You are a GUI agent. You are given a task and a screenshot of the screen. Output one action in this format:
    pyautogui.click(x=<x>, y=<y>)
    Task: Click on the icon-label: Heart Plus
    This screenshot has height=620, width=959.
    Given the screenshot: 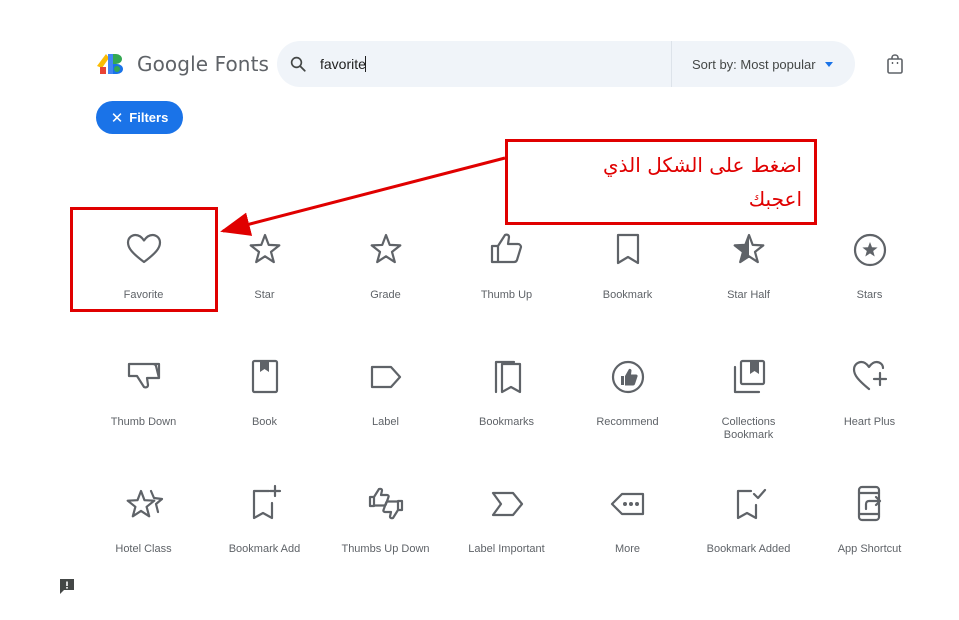 What is the action you would take?
    pyautogui.click(x=869, y=422)
    